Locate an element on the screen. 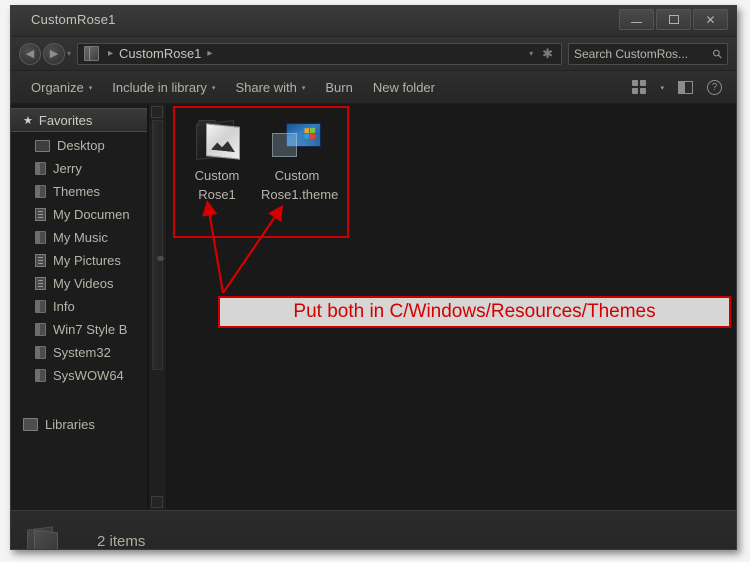  navigation-pane-scrollbar is located at coordinates (157, 307).